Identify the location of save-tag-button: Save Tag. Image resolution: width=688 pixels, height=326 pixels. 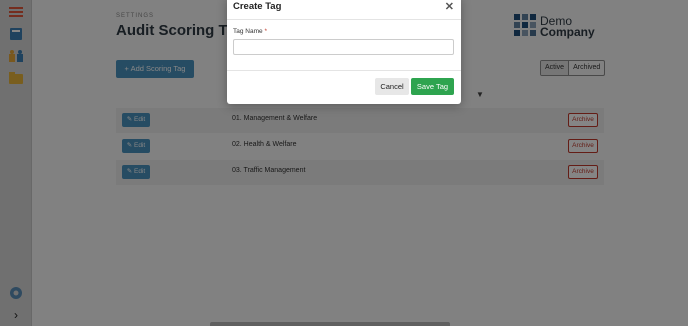
(432, 86).